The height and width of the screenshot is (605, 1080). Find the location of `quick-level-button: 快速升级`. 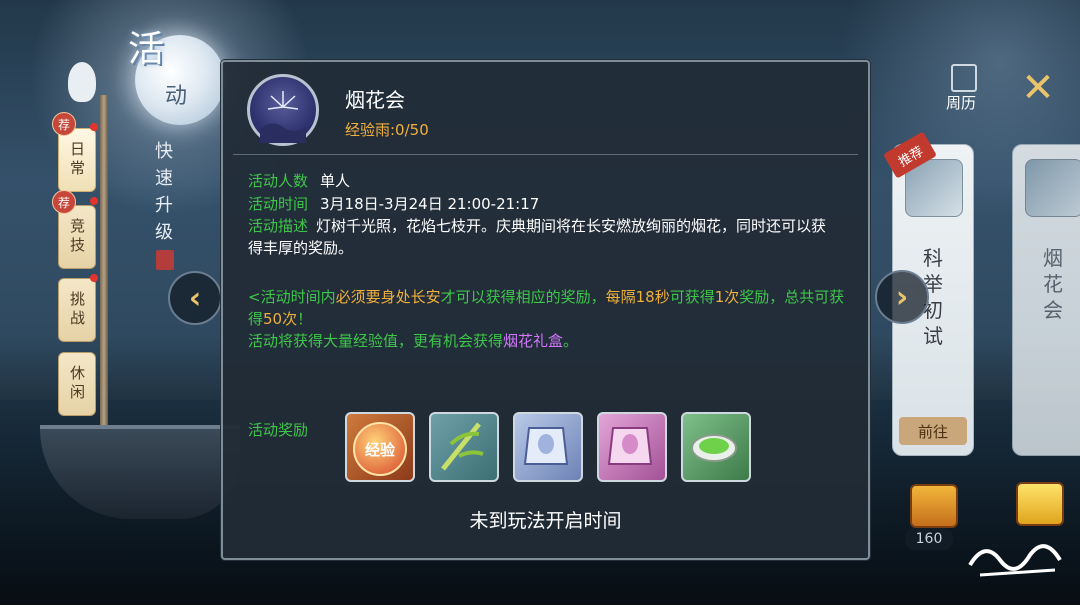

quick-level-button: 快速升级 is located at coordinates (164, 192).